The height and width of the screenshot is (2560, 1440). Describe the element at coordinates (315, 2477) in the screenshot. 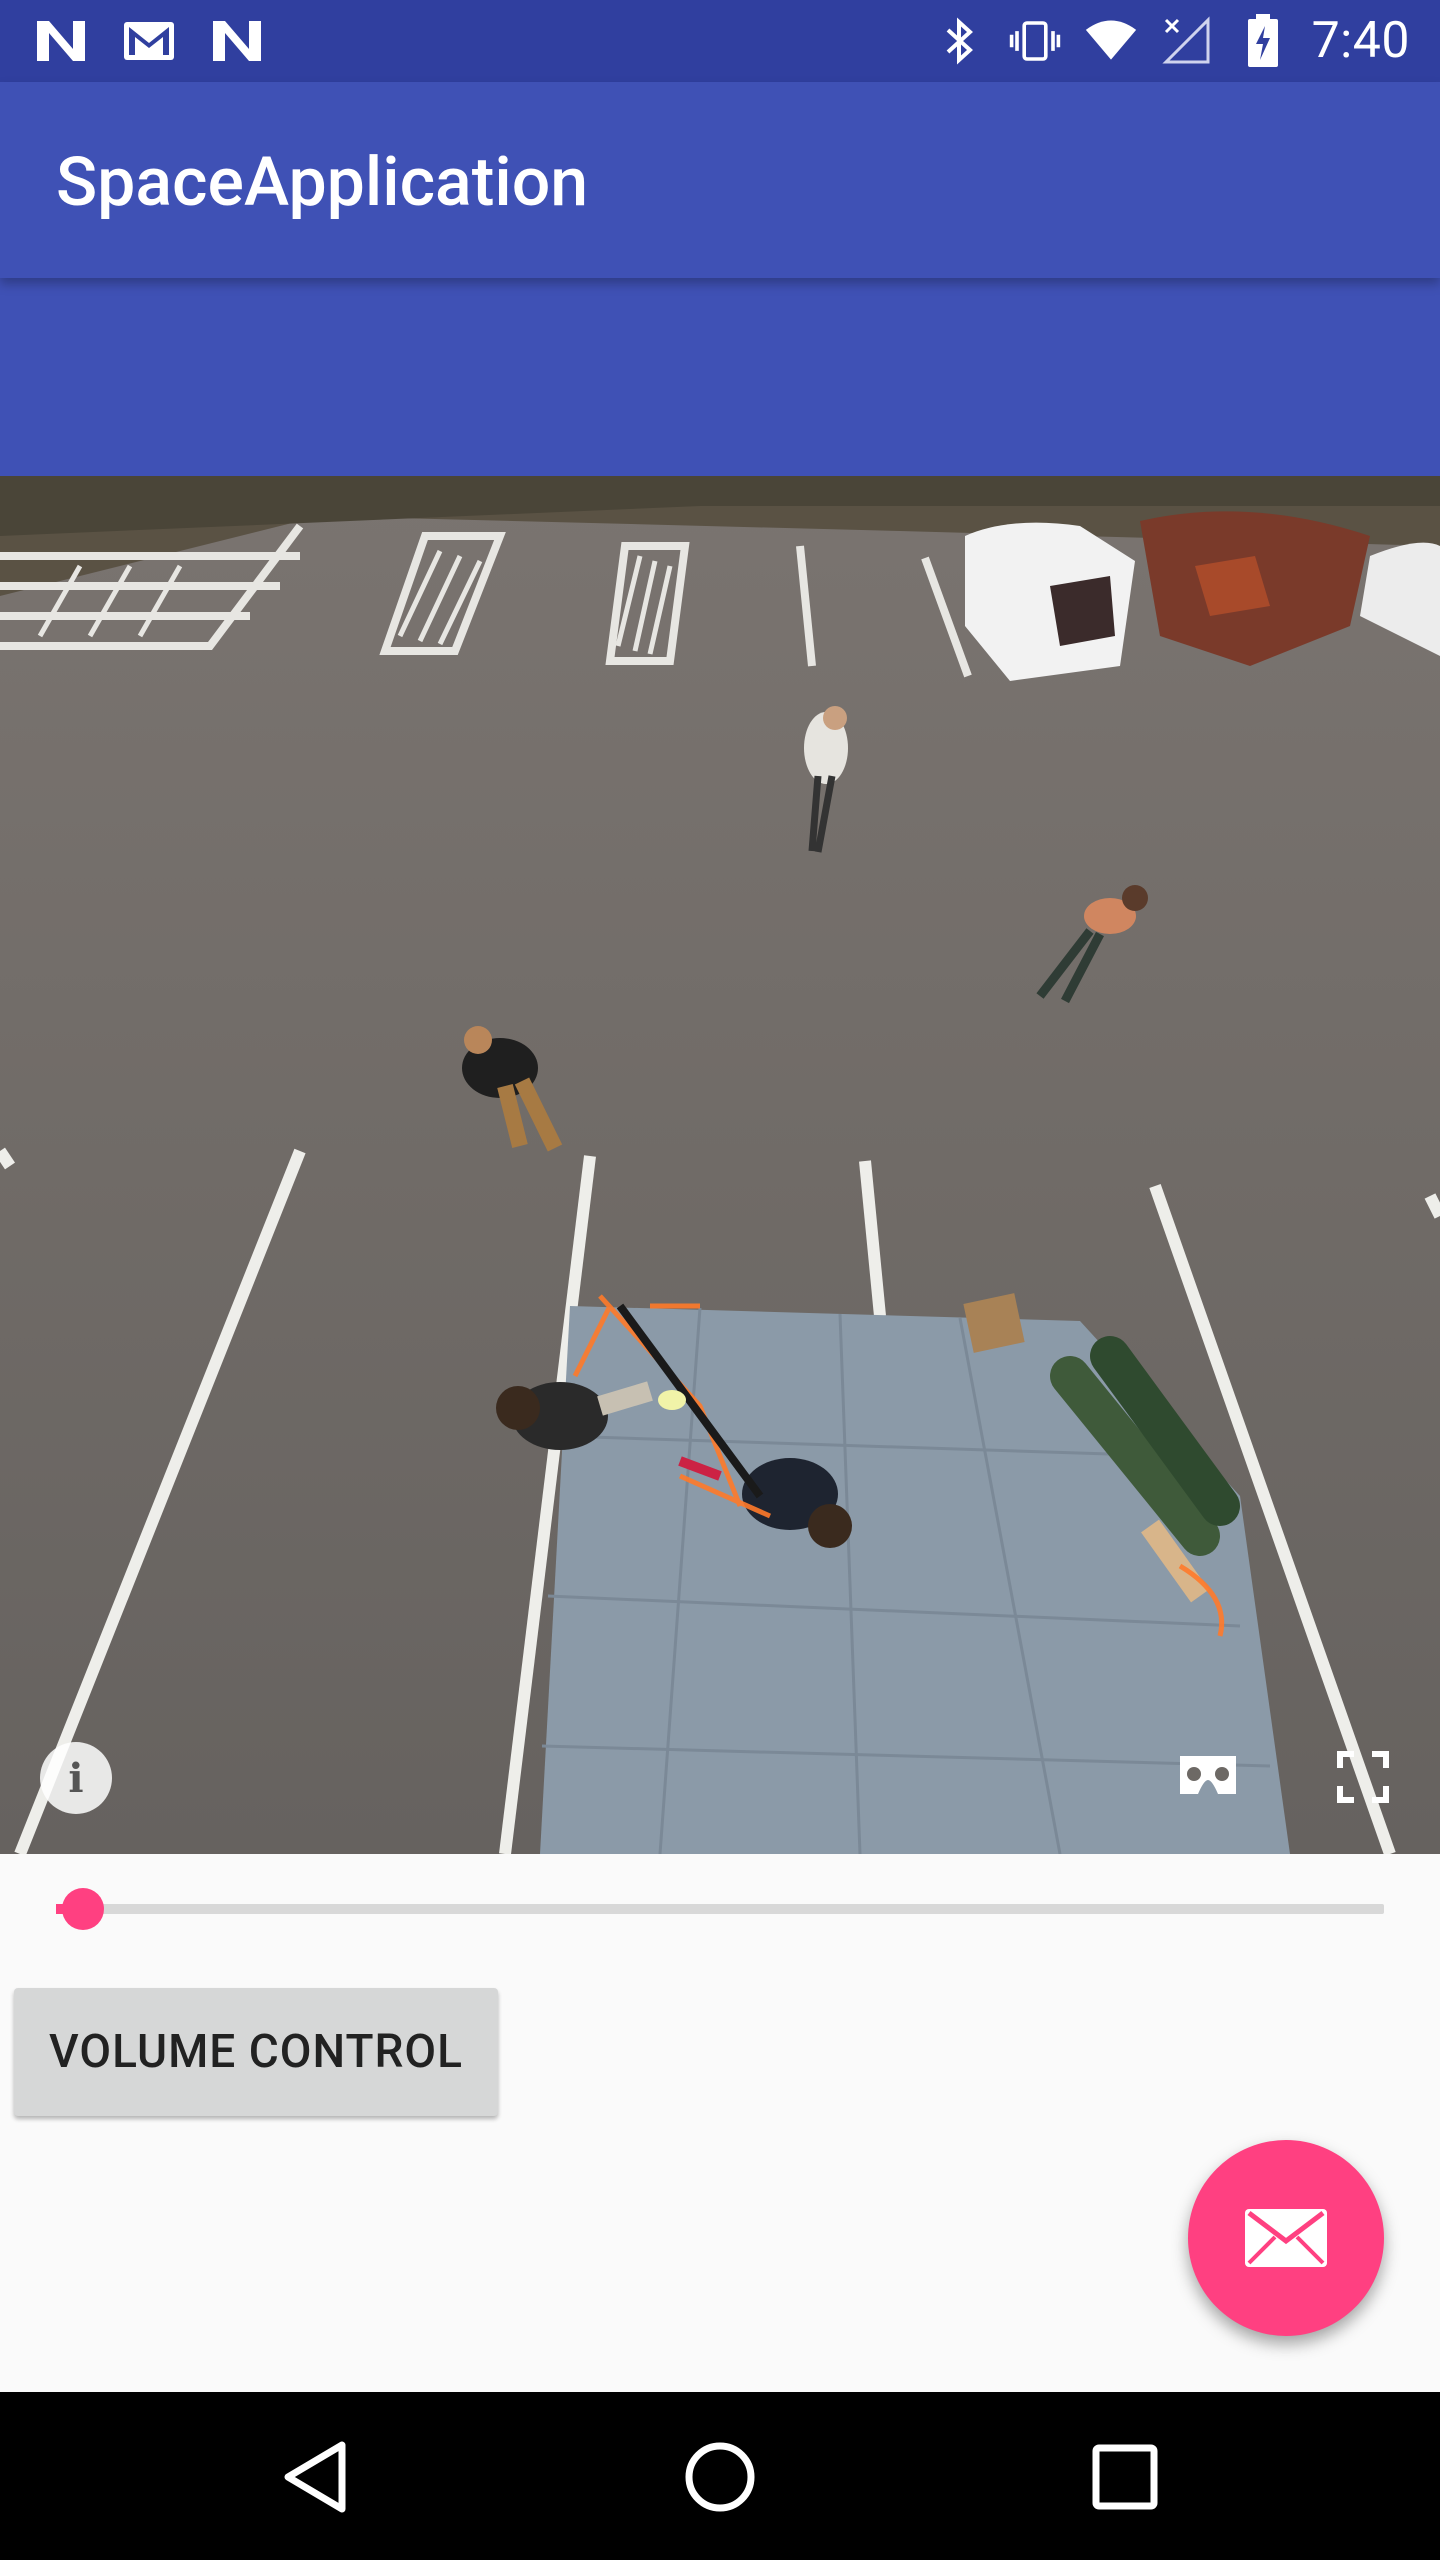

I see `back-icon` at that location.